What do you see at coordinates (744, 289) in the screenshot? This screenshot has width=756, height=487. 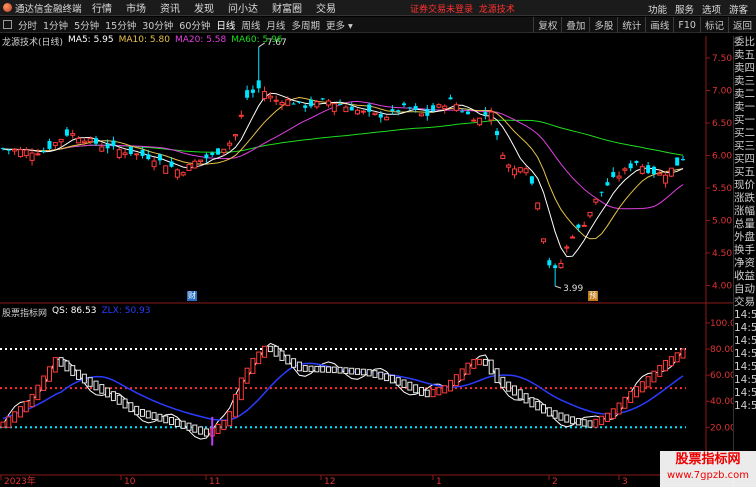 I see `side-label: 自动` at bounding box center [744, 289].